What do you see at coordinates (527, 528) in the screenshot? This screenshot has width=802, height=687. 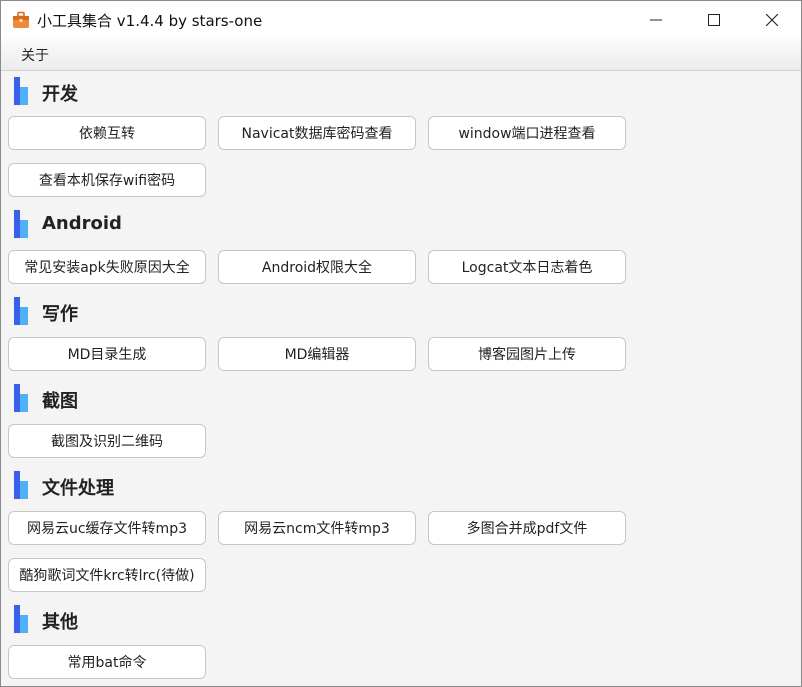 I see `tool-button: 多图合并成pdf文件` at bounding box center [527, 528].